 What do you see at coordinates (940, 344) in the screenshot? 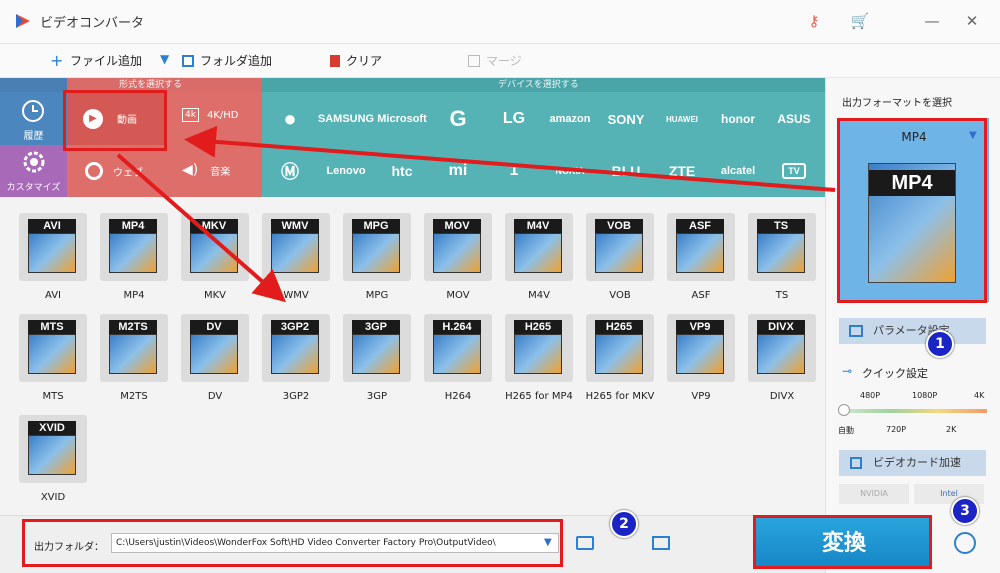
I see `step-marker-1: 1` at bounding box center [940, 344].